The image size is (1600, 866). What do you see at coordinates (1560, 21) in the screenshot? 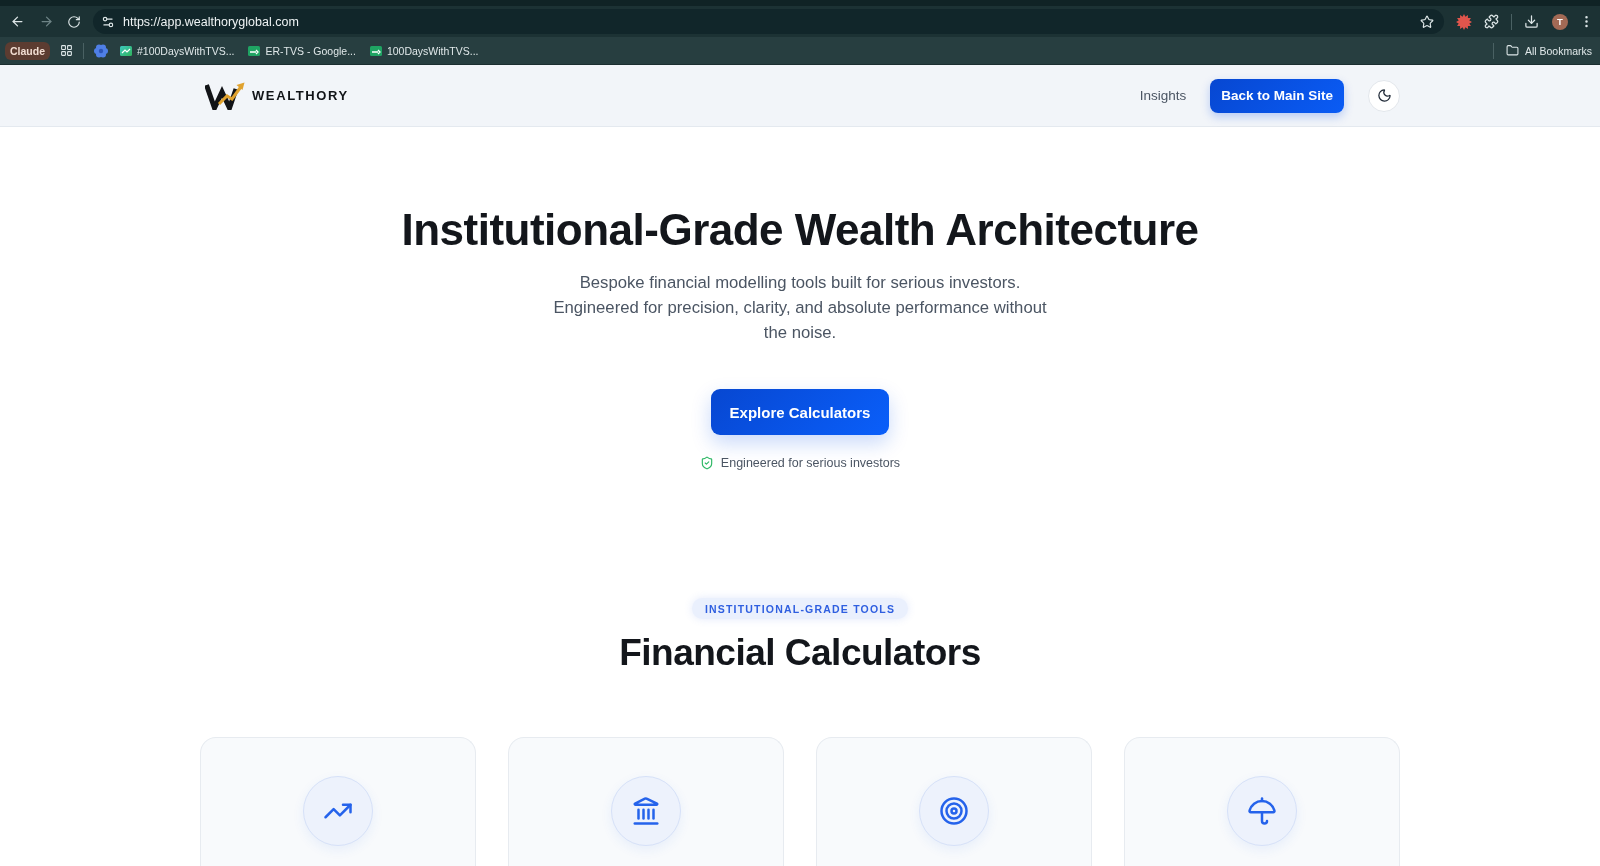
I see `profile-avatar: T` at bounding box center [1560, 21].